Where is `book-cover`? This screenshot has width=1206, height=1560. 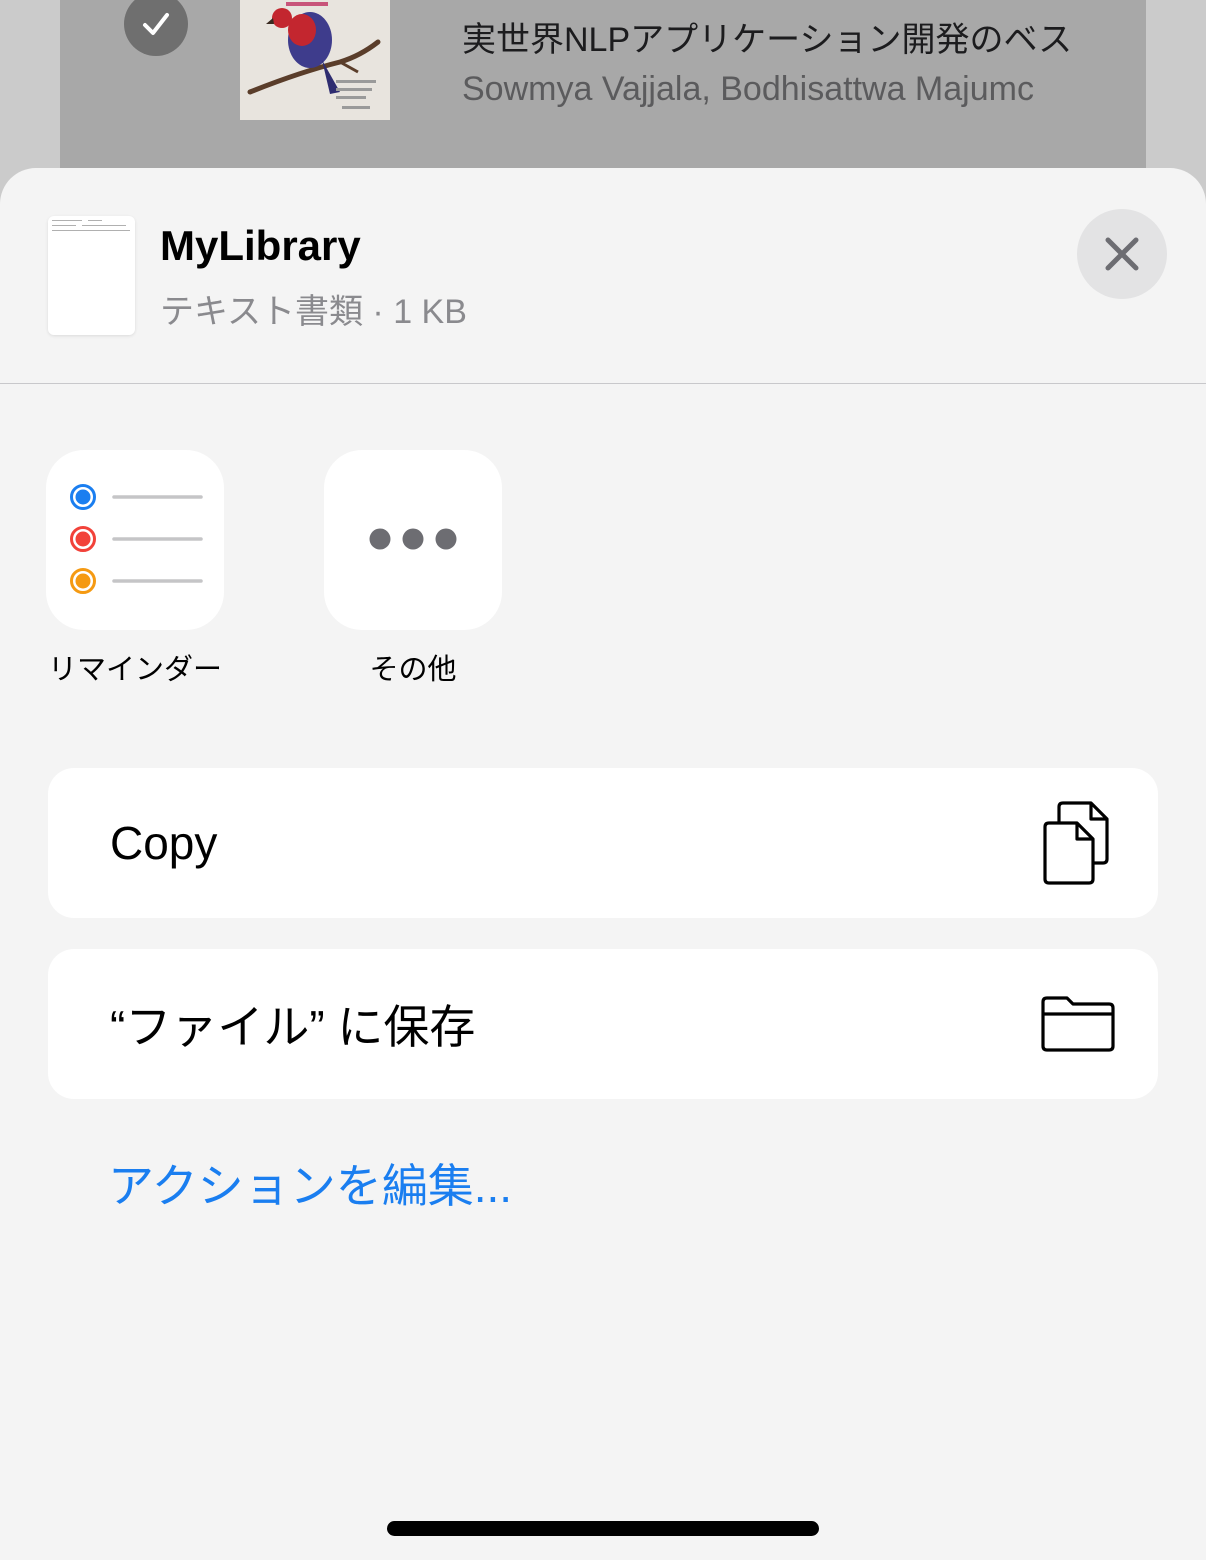
book-cover is located at coordinates (315, 60).